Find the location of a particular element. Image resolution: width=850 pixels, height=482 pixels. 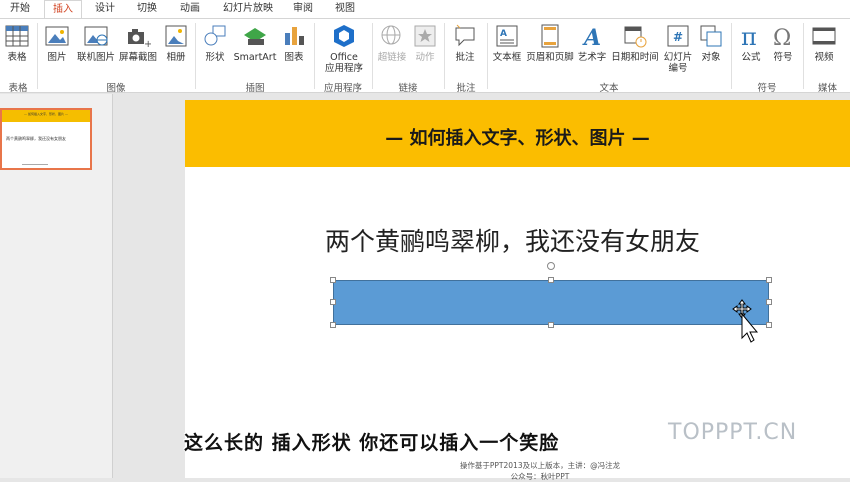

comment-button: 批注 is located at coordinates (465, 49).